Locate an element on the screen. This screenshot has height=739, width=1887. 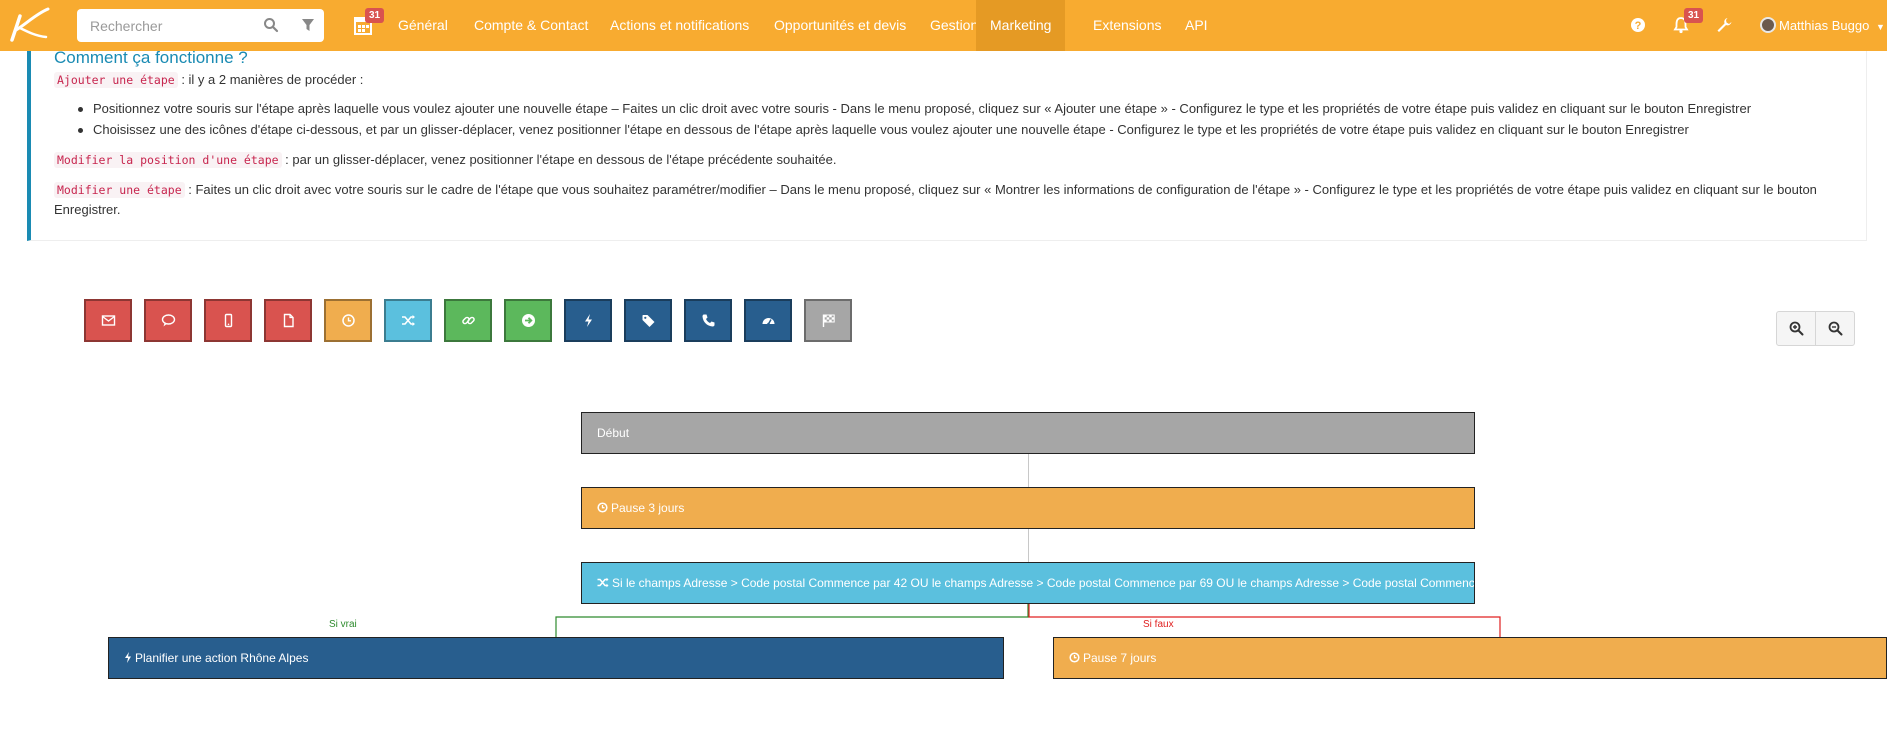
phone-icon is located at coordinates (708, 320).